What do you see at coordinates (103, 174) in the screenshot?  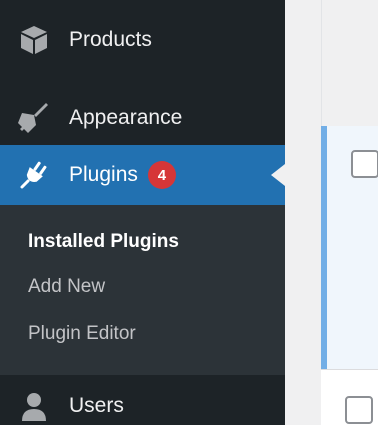 I see `sidebar-item-label: Plugins` at bounding box center [103, 174].